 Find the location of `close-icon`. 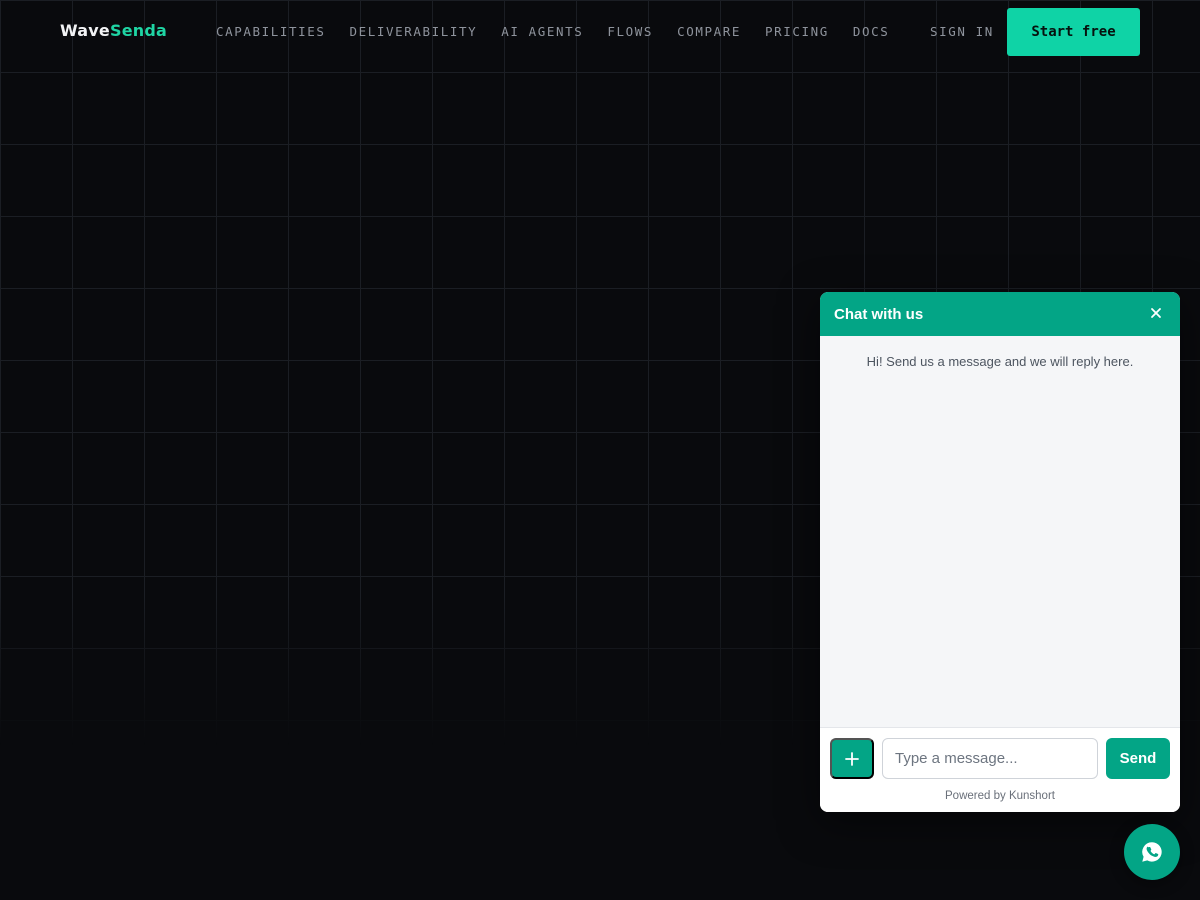

close-icon is located at coordinates (1156, 314).